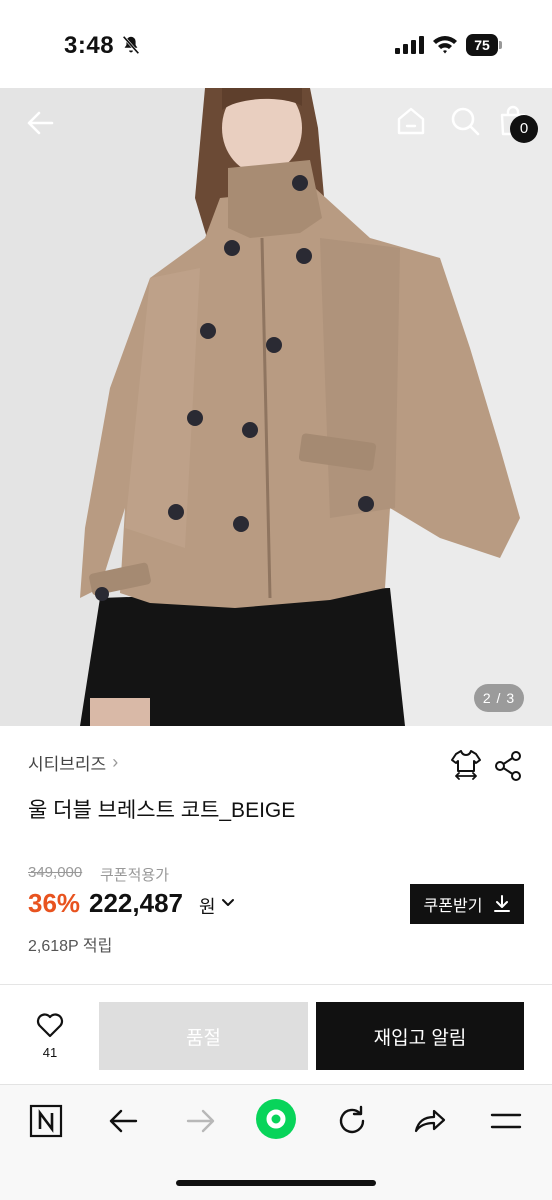  I want to click on like-button: 41, so click(50, 1038).